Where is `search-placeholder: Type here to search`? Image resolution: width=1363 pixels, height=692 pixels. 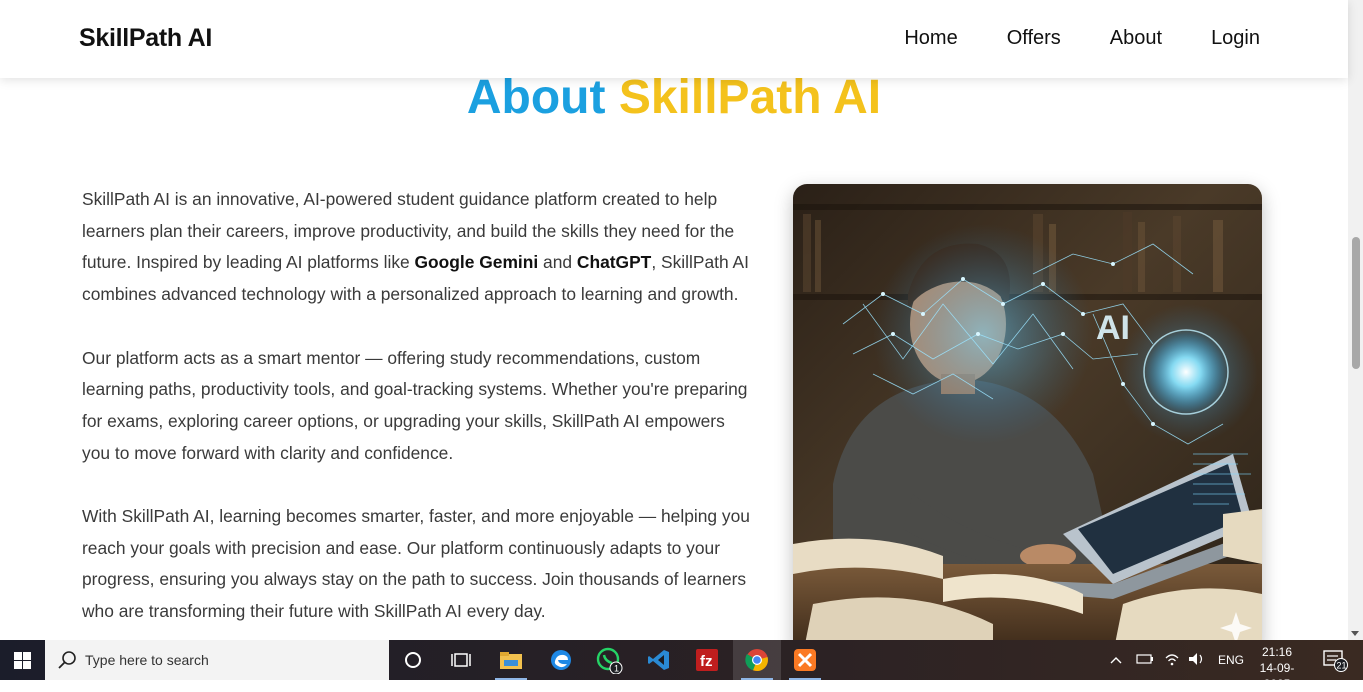
search-placeholder: Type here to search is located at coordinates (147, 660).